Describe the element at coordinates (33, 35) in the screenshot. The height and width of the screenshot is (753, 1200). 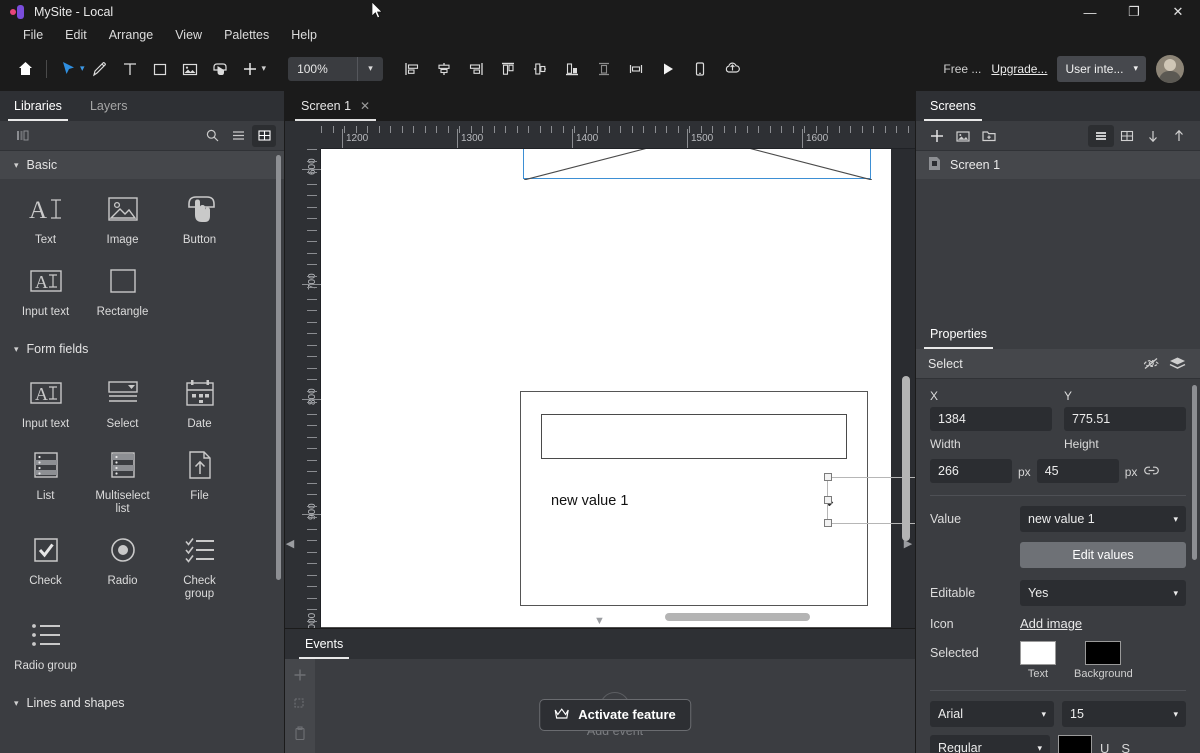
I see `menu-file: File` at that location.